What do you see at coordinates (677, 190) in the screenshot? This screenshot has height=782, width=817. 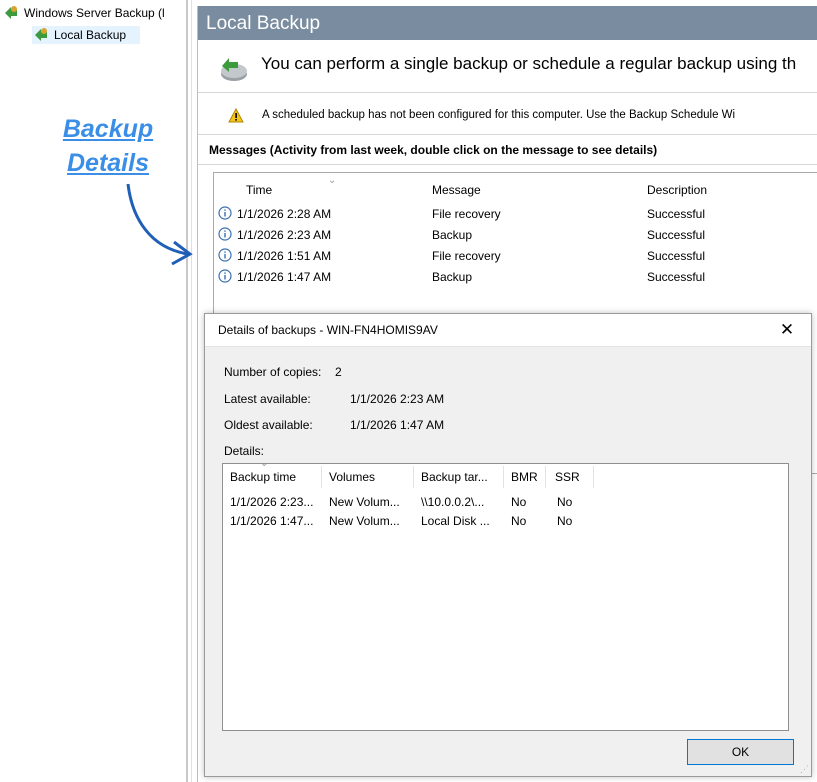 I see `column-header-description: Description` at bounding box center [677, 190].